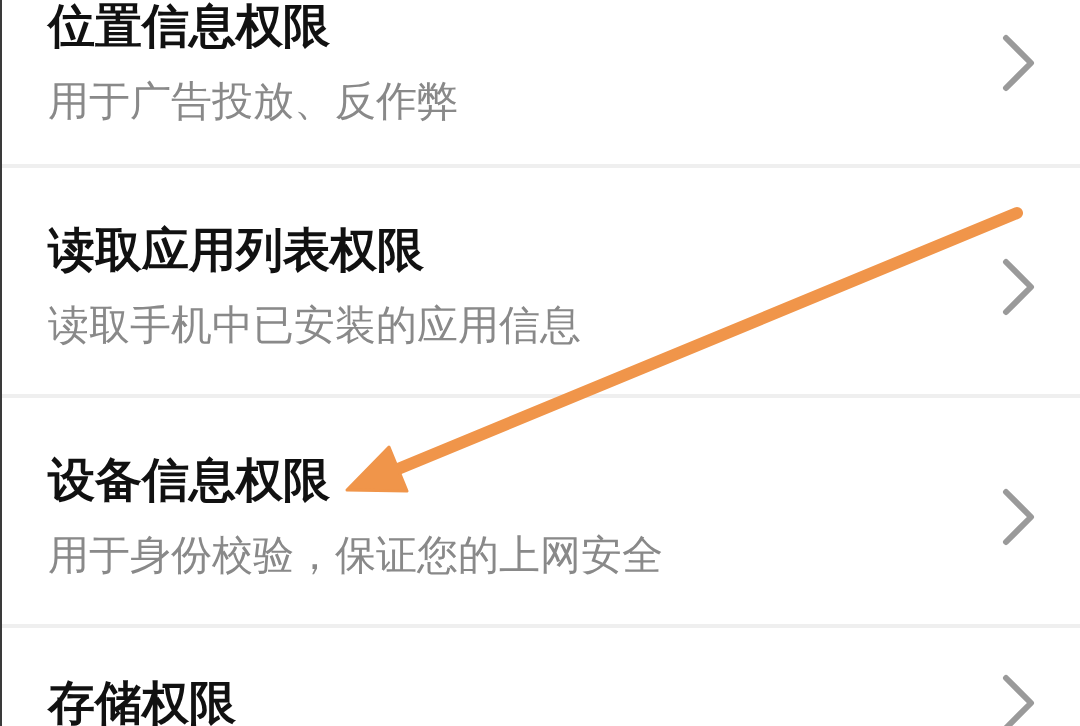  I want to click on permission-description: 用于身份校验，保证您的上网安全, so click(355, 555).